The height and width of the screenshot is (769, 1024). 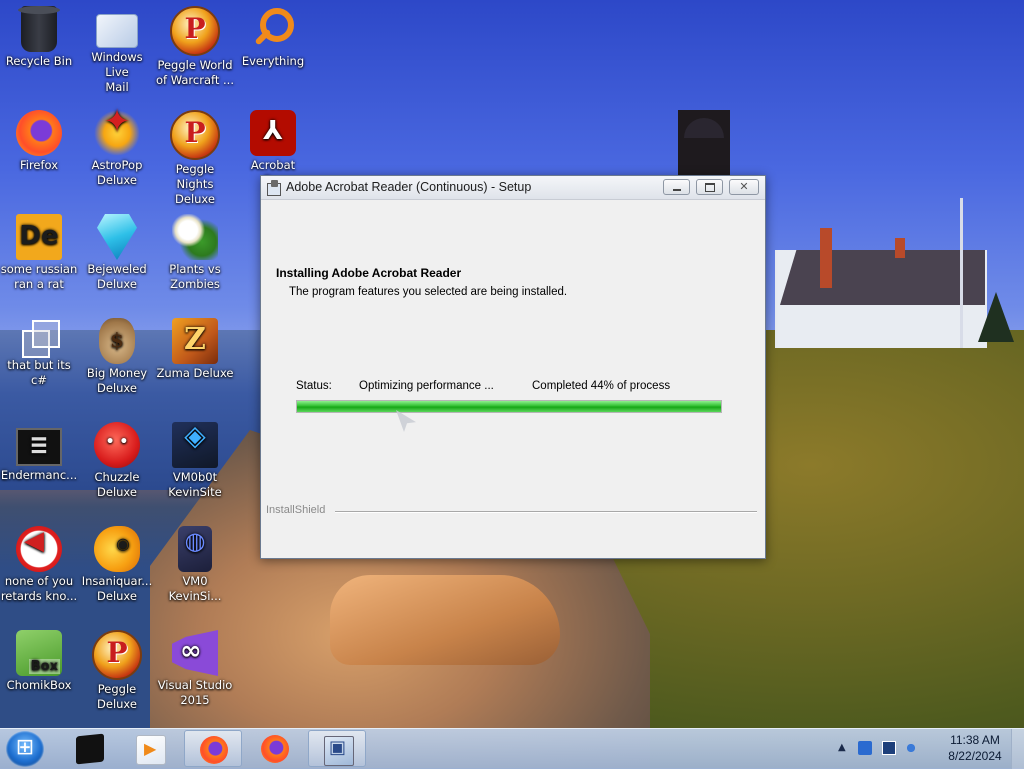 I want to click on de-icon, so click(x=39, y=237).